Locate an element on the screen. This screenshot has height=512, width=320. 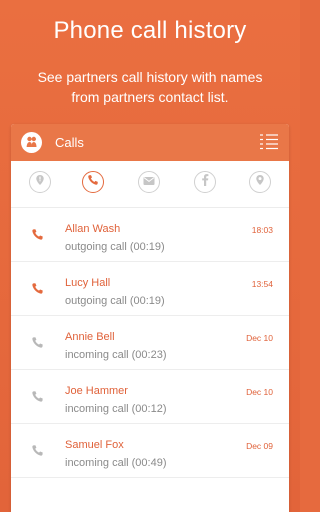
app-bar: Calls is located at coordinates (150, 142).